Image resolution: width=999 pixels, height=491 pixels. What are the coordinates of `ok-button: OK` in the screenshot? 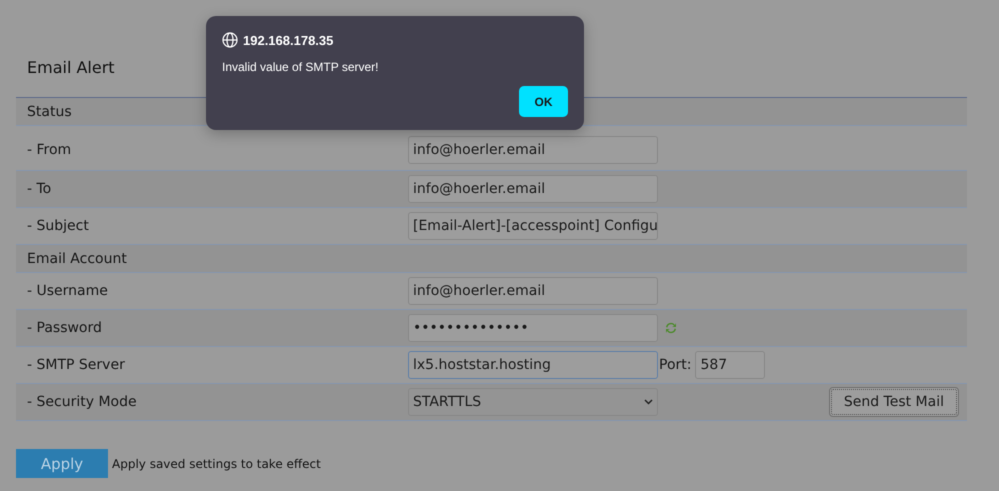 It's located at (543, 101).